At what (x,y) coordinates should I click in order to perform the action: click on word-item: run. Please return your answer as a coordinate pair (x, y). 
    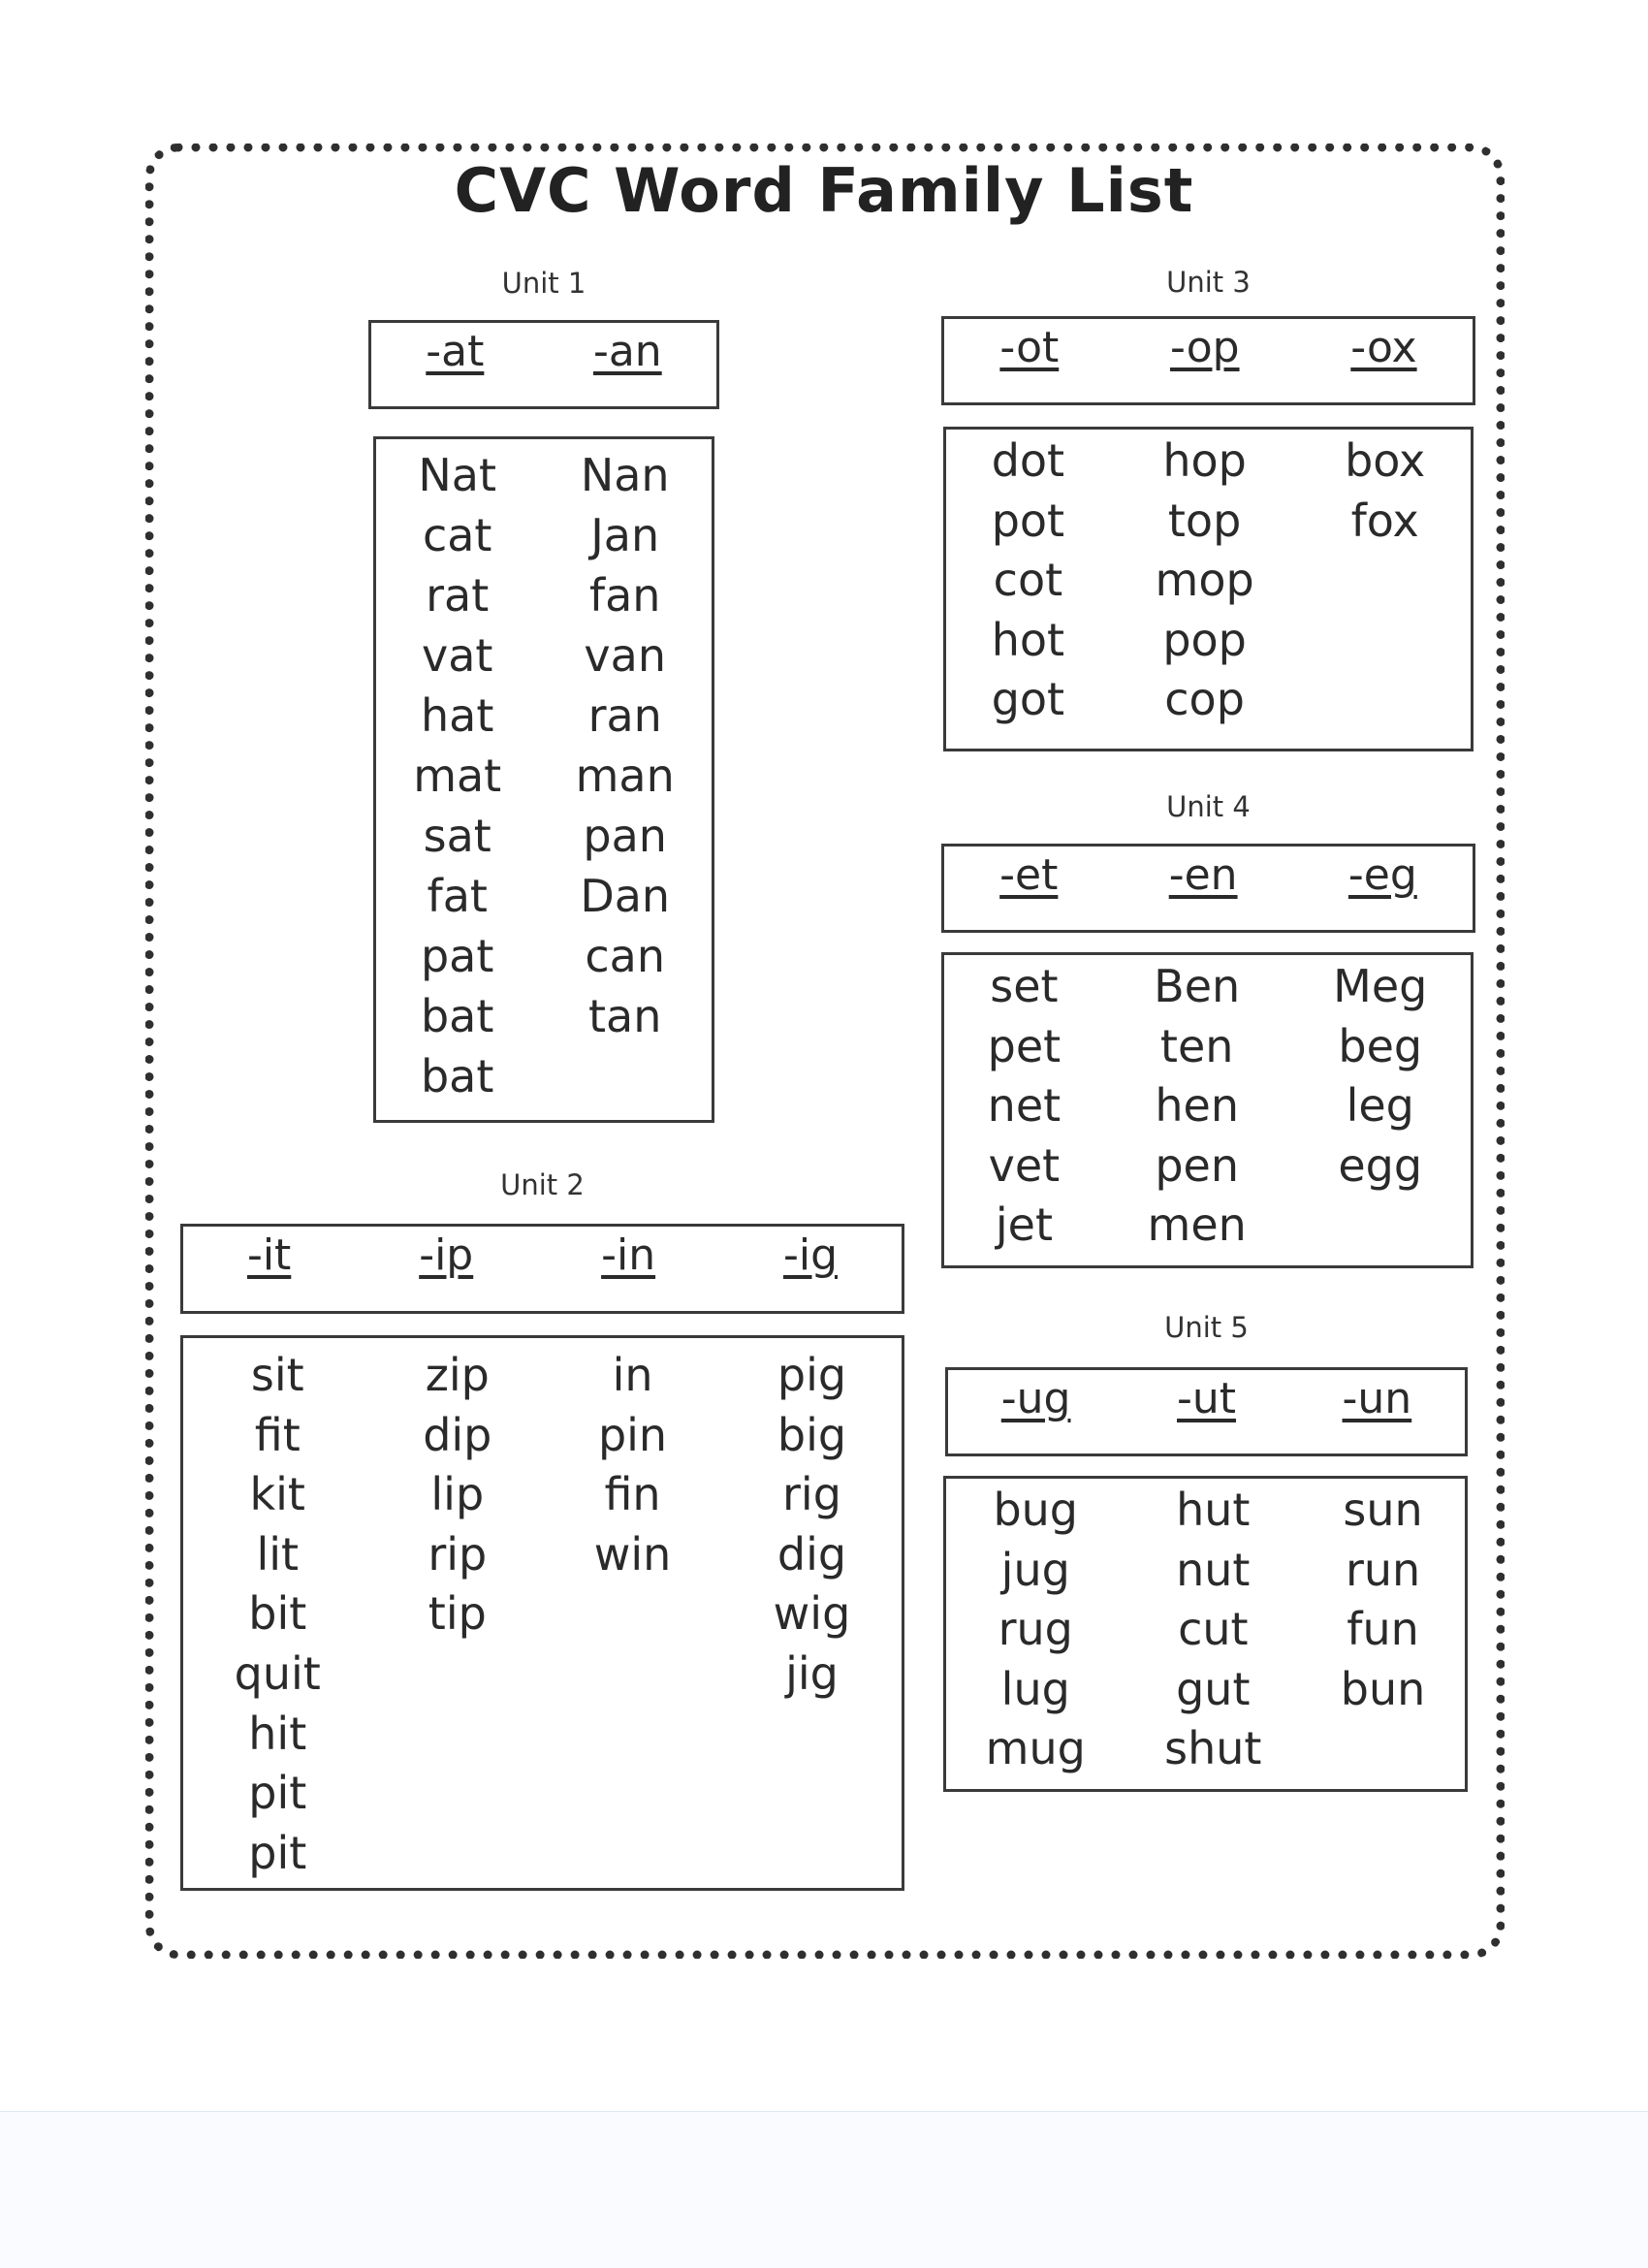
    Looking at the image, I should click on (1383, 1569).